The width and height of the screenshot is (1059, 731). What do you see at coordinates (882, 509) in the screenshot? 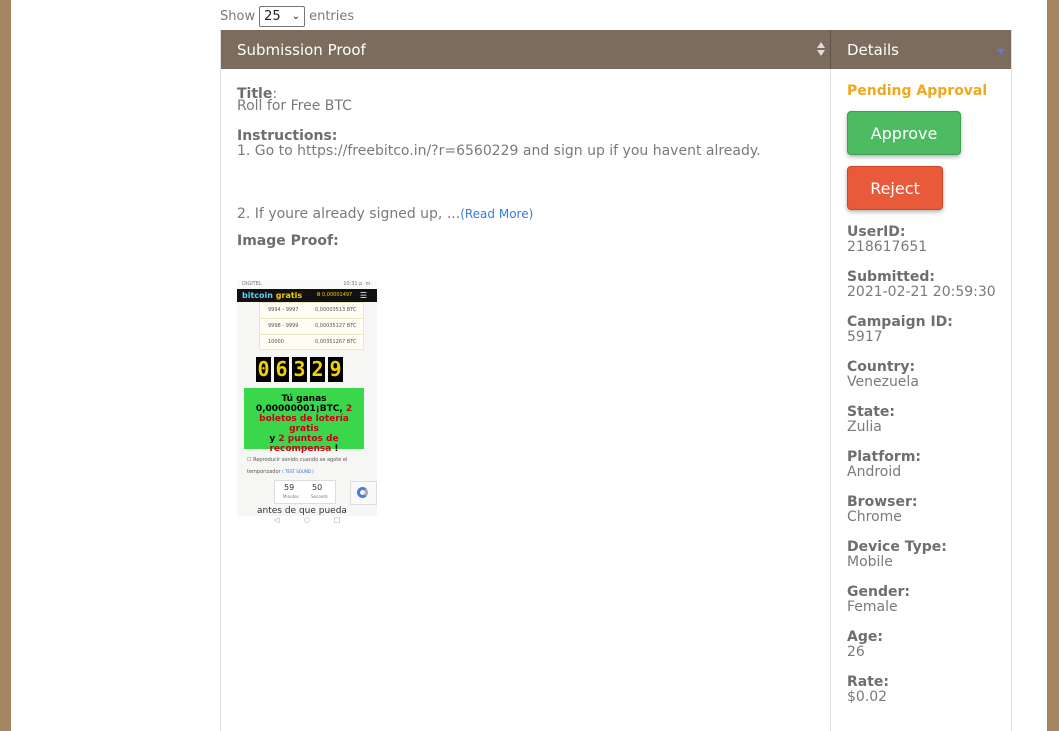
I see `detail-browser: Browser: Chrome` at bounding box center [882, 509].